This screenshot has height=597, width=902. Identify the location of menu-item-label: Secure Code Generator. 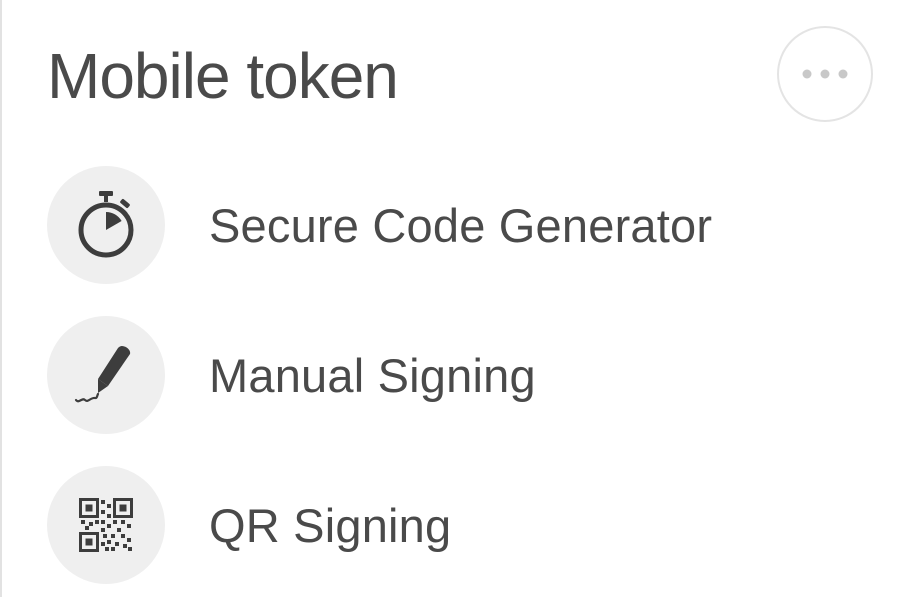
(461, 225).